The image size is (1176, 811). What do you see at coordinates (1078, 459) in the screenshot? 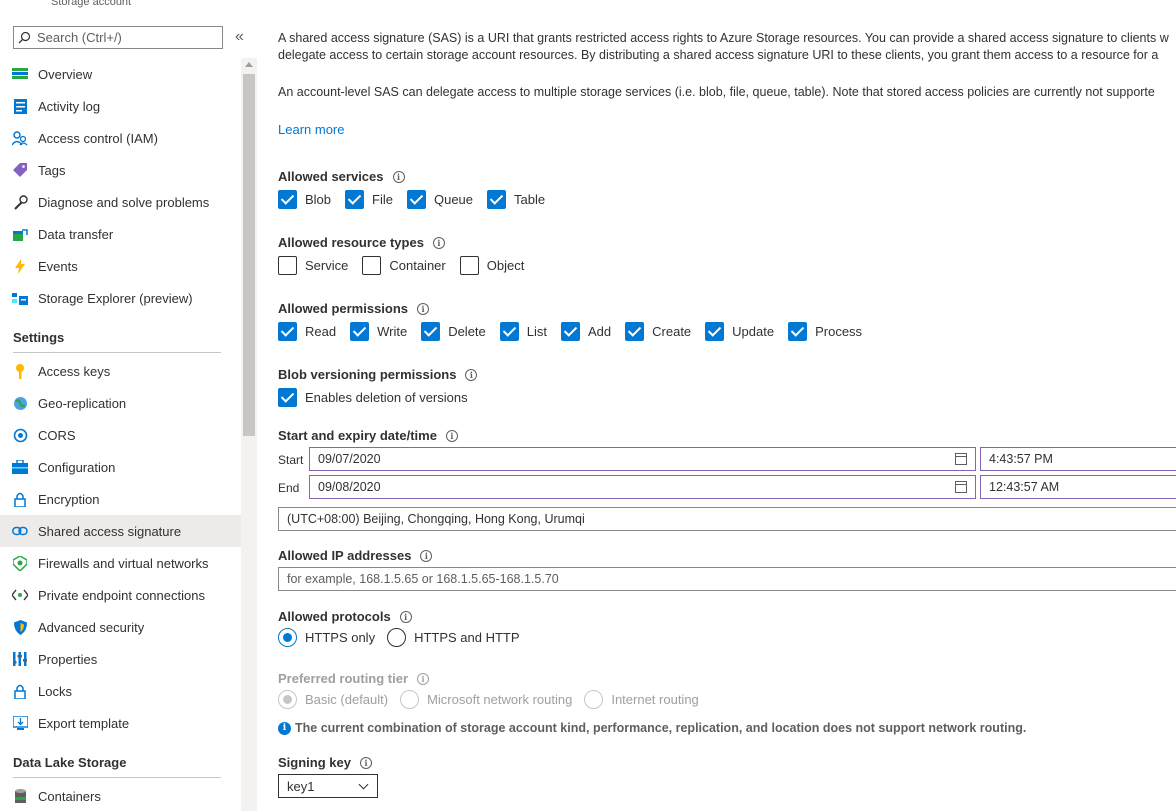
I see `start-time-input: 4:43:57 PM` at bounding box center [1078, 459].